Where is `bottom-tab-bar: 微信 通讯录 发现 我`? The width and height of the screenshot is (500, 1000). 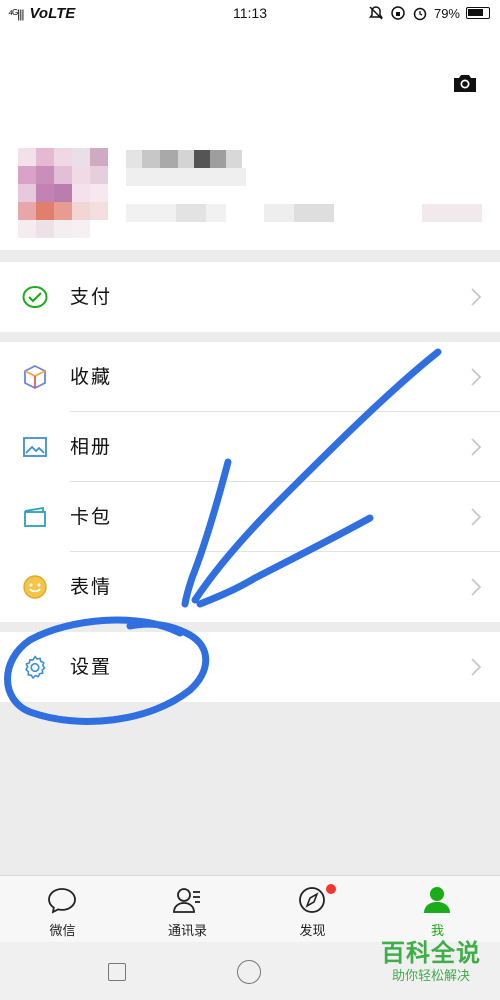
bottom-tab-bar: 微信 通讯录 发现 我 is located at coordinates (250, 909).